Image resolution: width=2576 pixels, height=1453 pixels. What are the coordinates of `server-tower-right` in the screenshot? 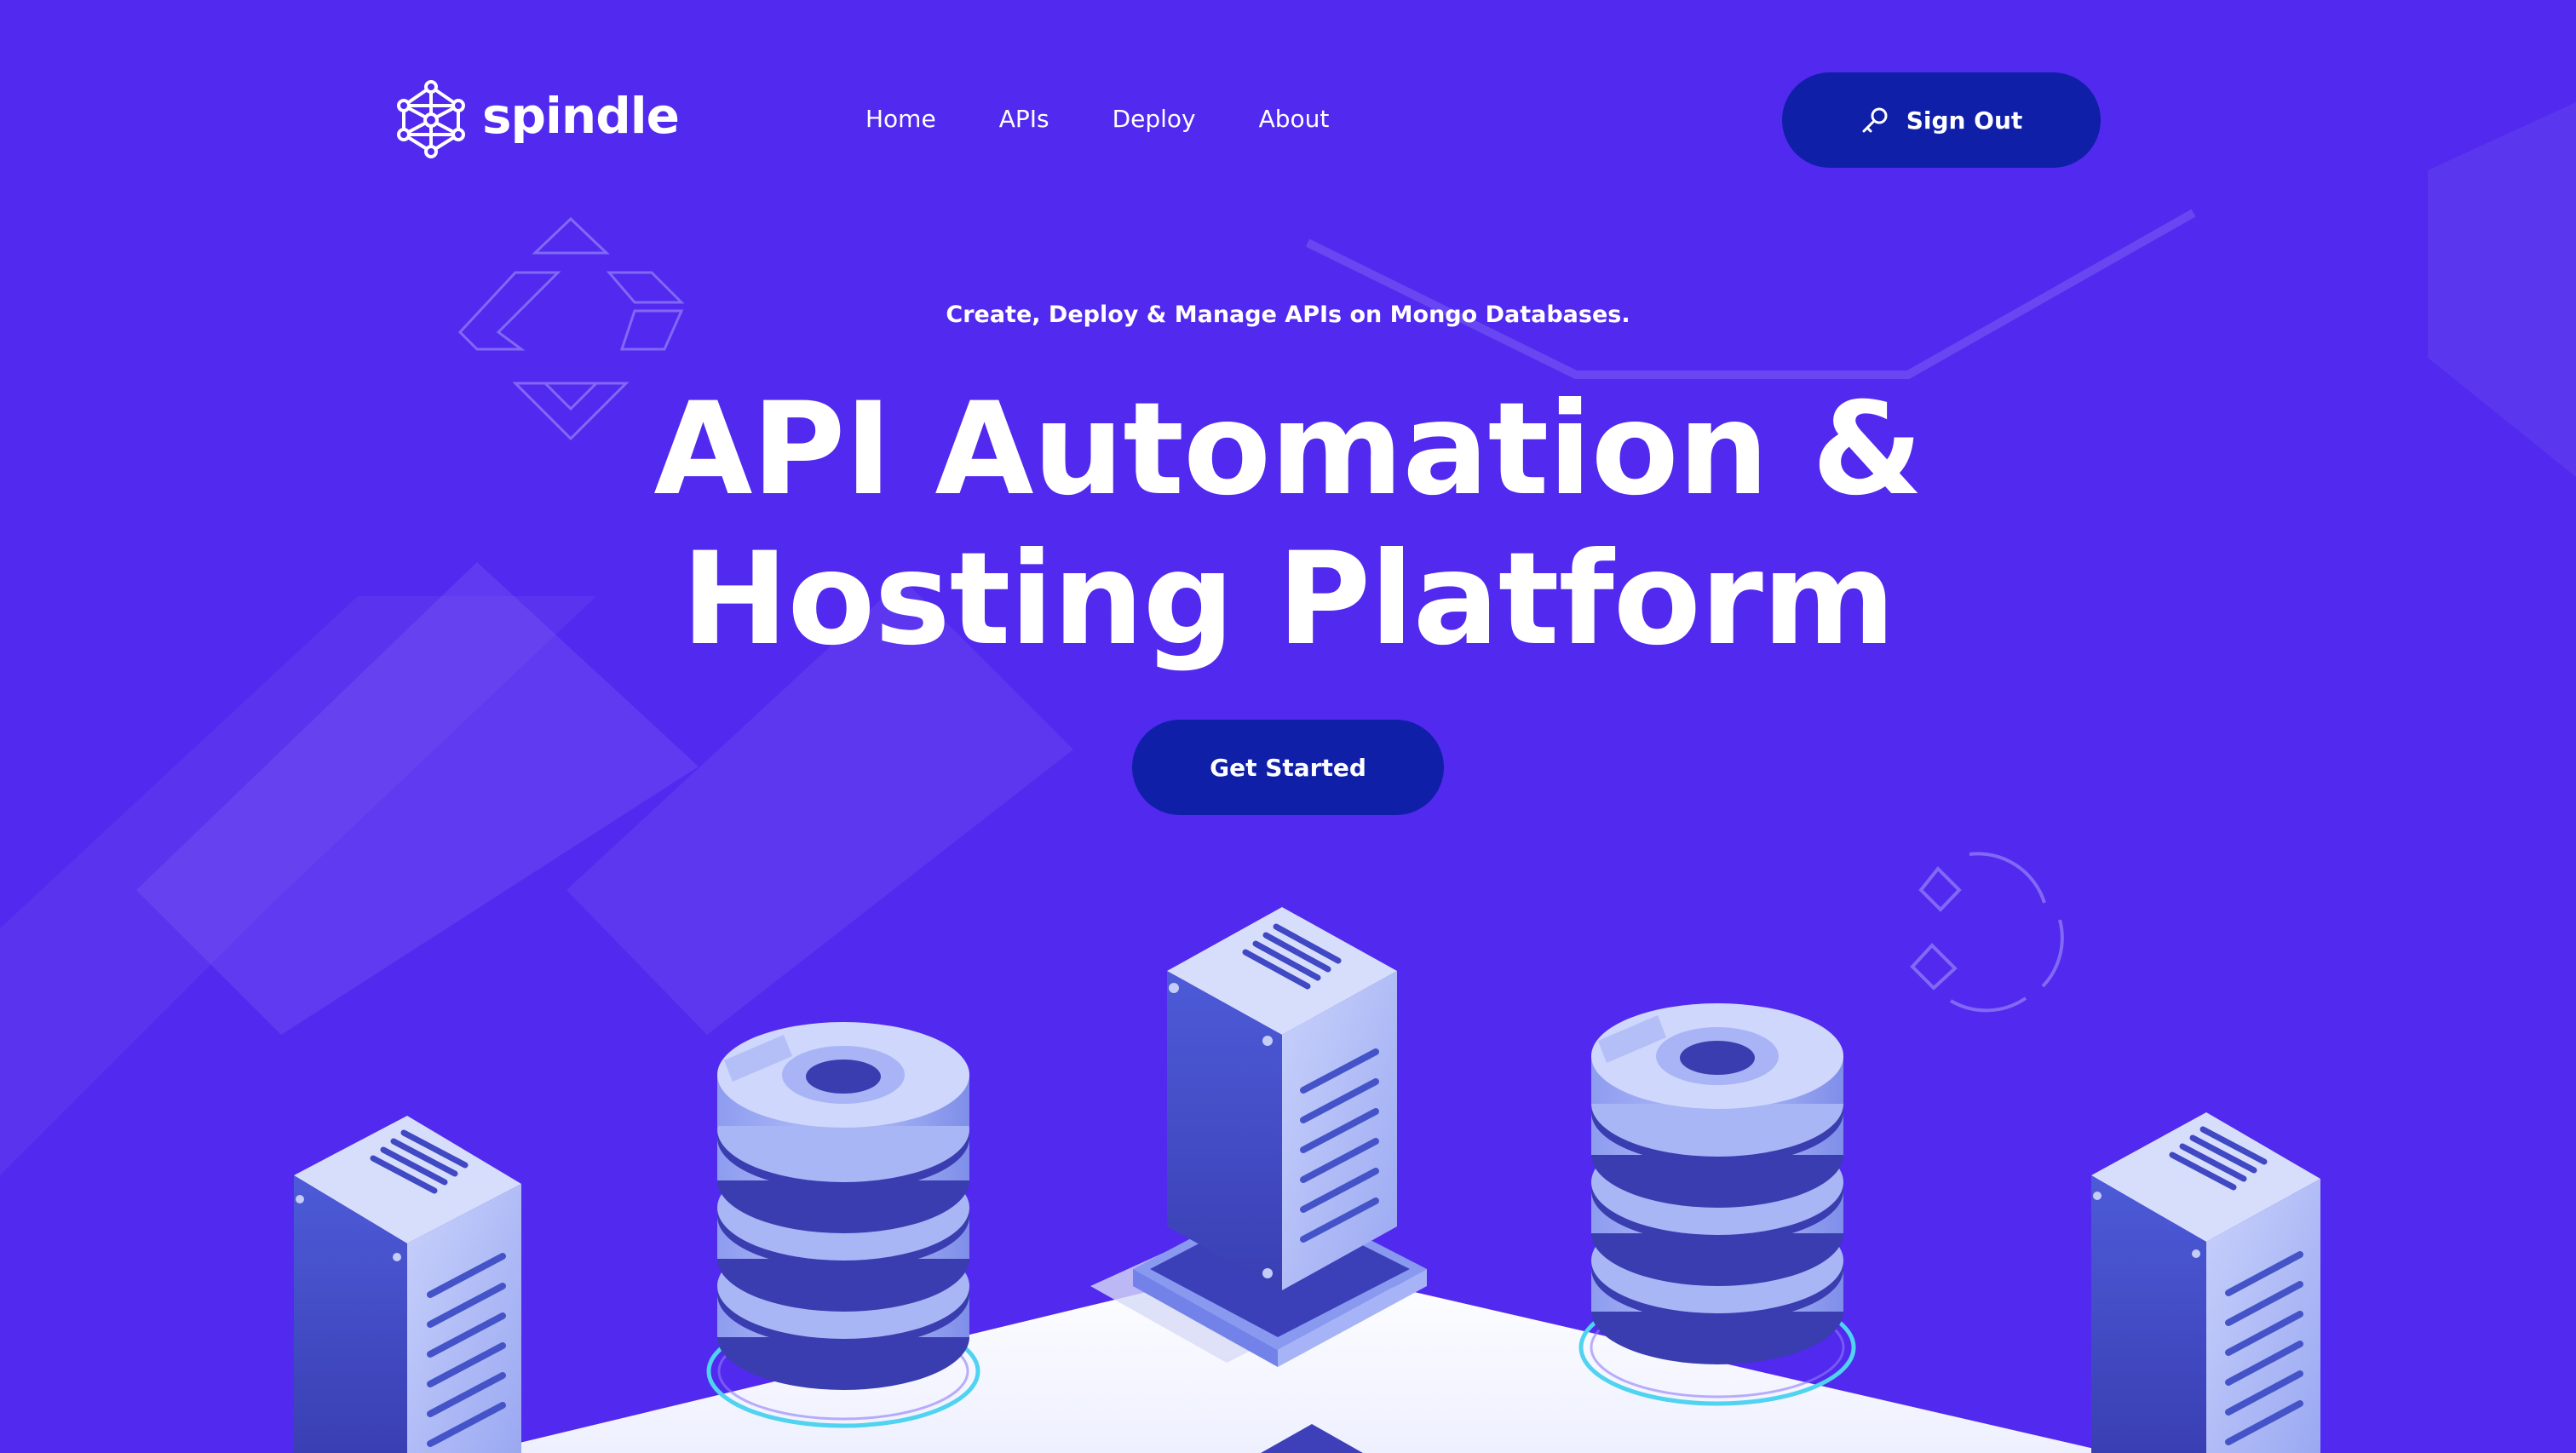 It's located at (2205, 1282).